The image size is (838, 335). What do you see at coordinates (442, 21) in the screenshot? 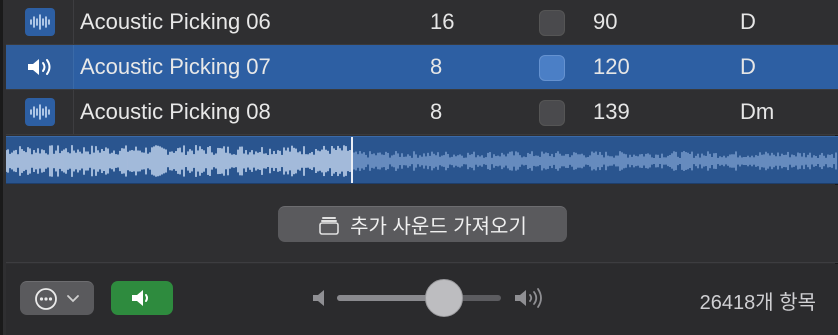
I see `loop-beats: 16` at bounding box center [442, 21].